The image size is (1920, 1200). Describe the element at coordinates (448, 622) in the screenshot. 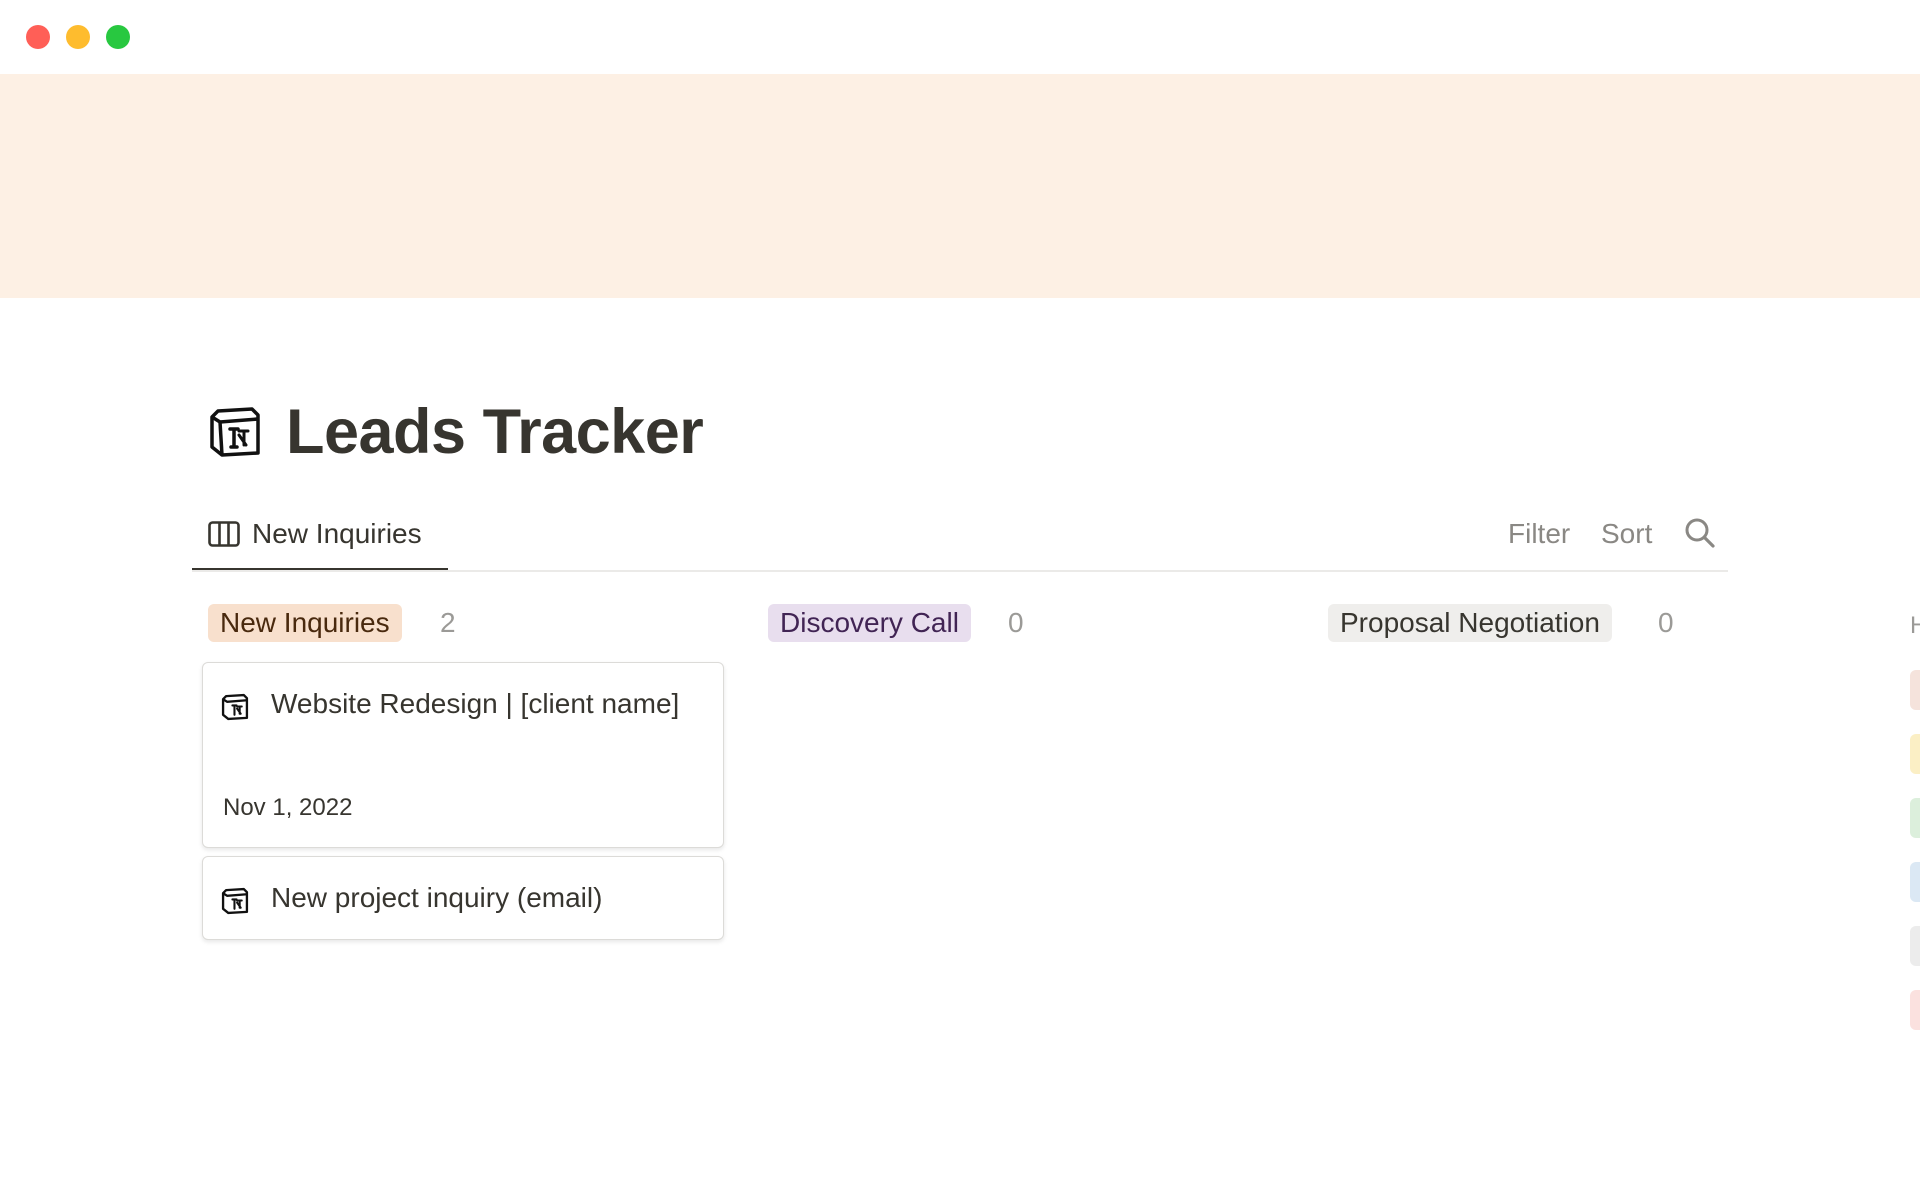

I see `column-count: 2` at that location.